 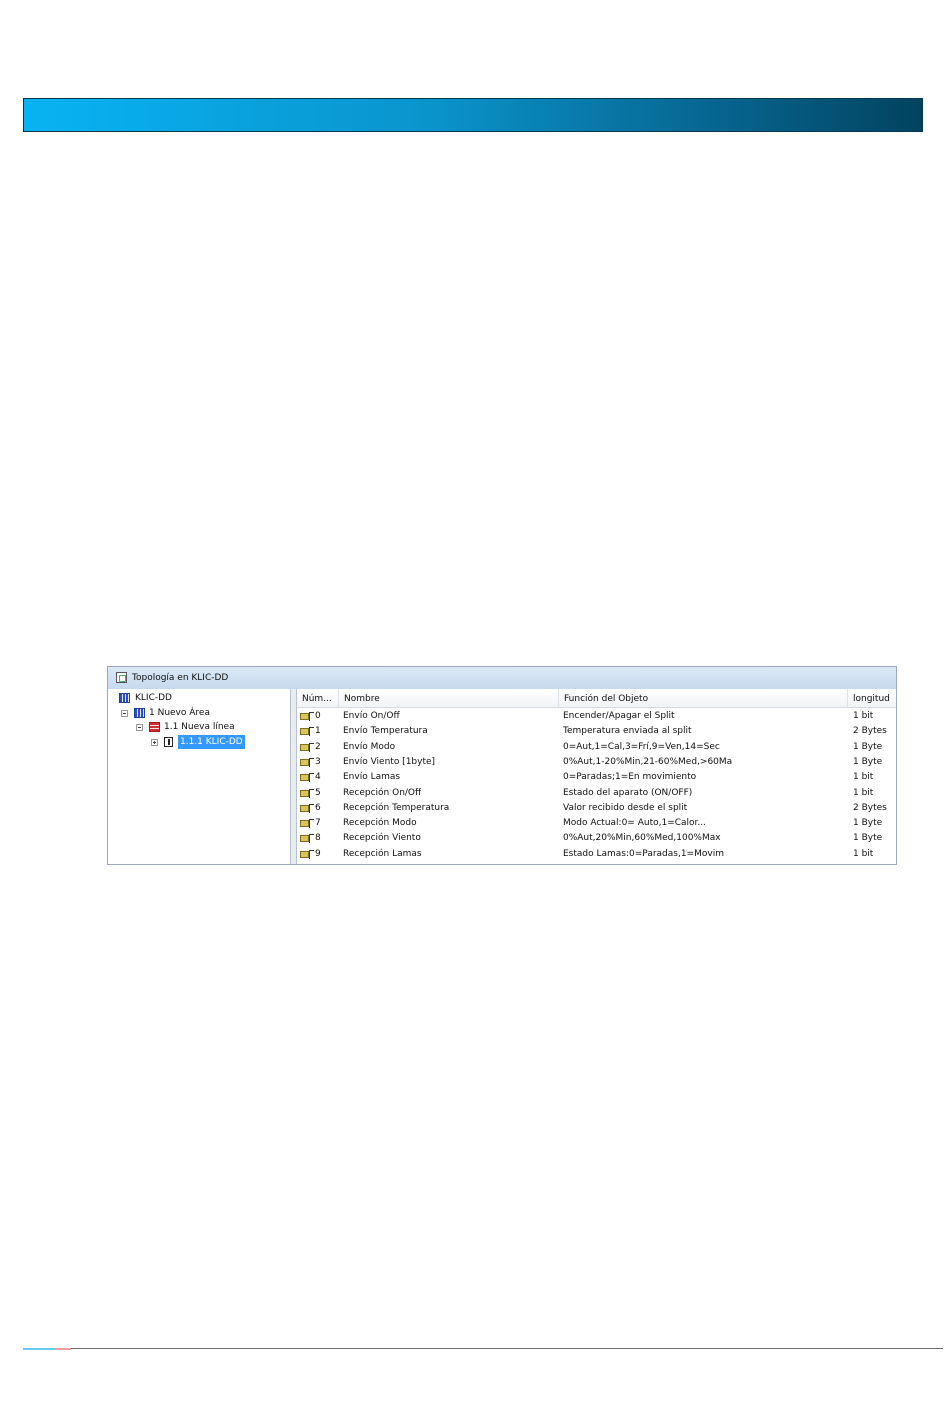 What do you see at coordinates (154, 742) in the screenshot?
I see `expand-icon` at bounding box center [154, 742].